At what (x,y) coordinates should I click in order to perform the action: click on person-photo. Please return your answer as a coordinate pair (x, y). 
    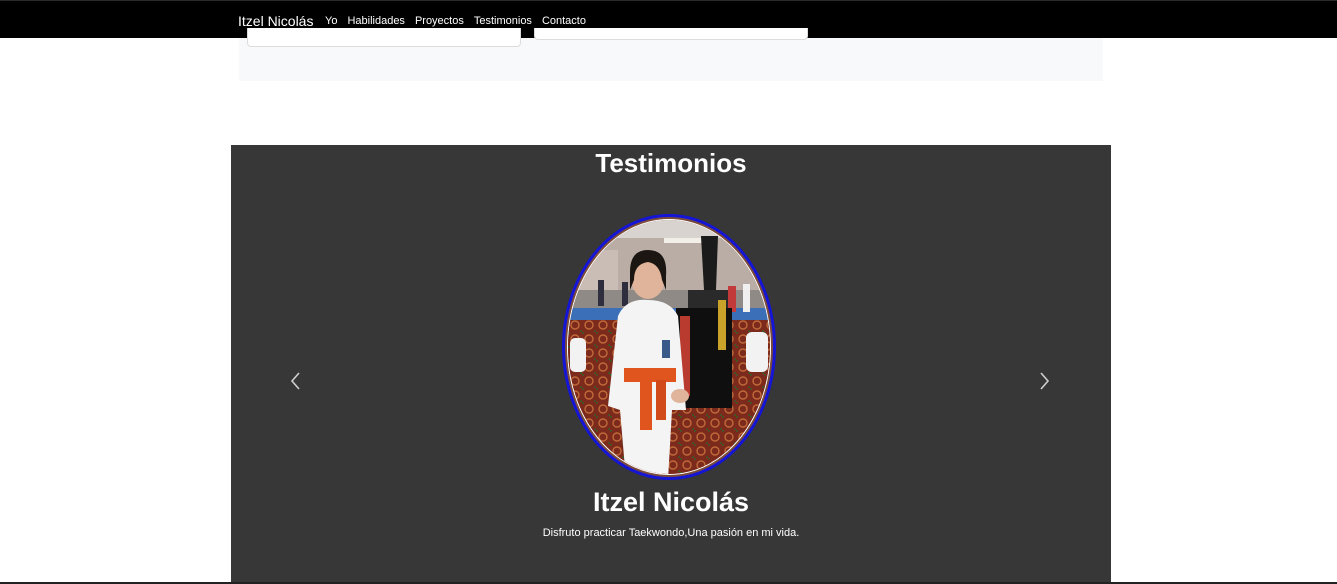
    Looking at the image, I should click on (669, 347).